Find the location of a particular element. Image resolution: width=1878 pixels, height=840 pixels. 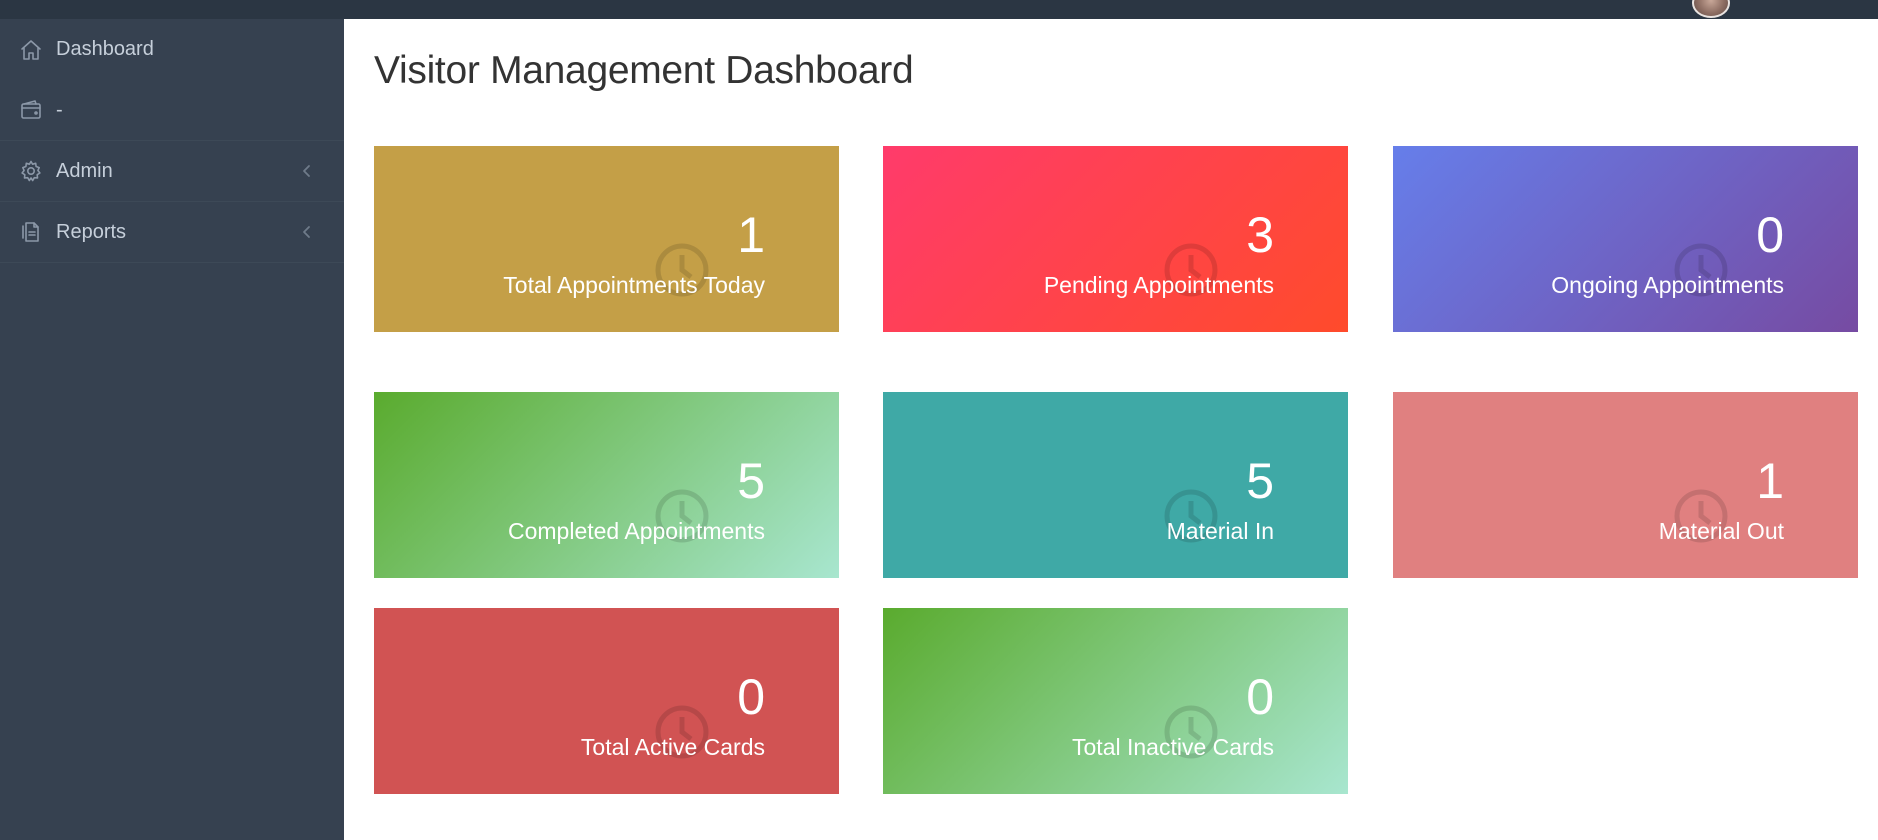

user-avatar is located at coordinates (1711, 9).